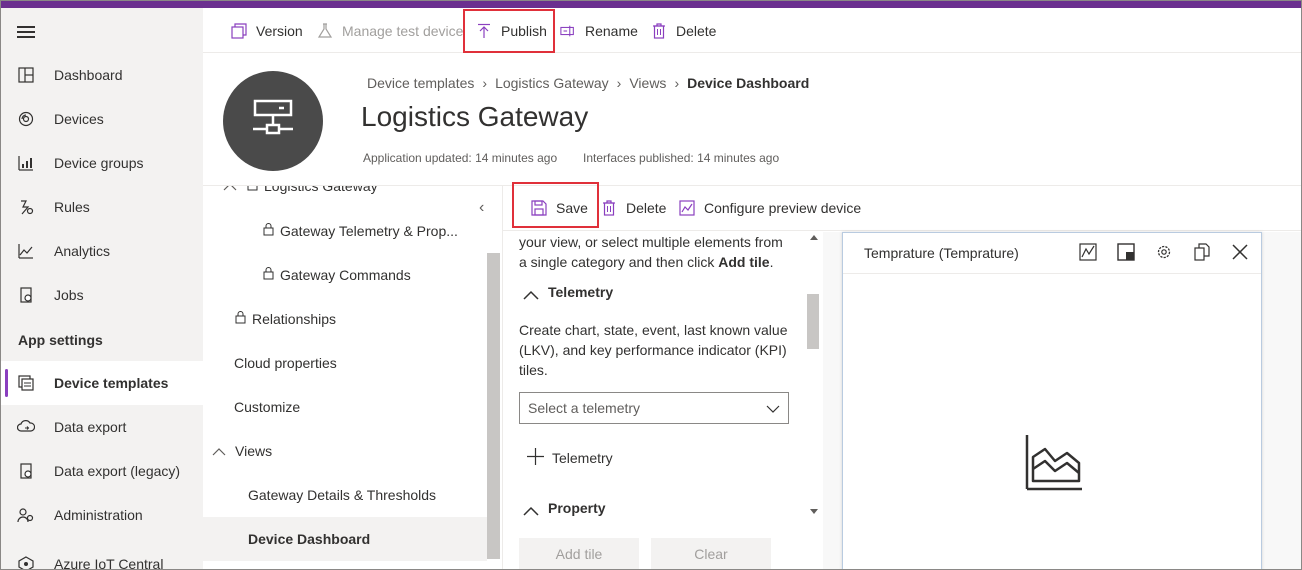 This screenshot has width=1302, height=570. What do you see at coordinates (814, 377) in the screenshot?
I see `library-scrollbar` at bounding box center [814, 377].